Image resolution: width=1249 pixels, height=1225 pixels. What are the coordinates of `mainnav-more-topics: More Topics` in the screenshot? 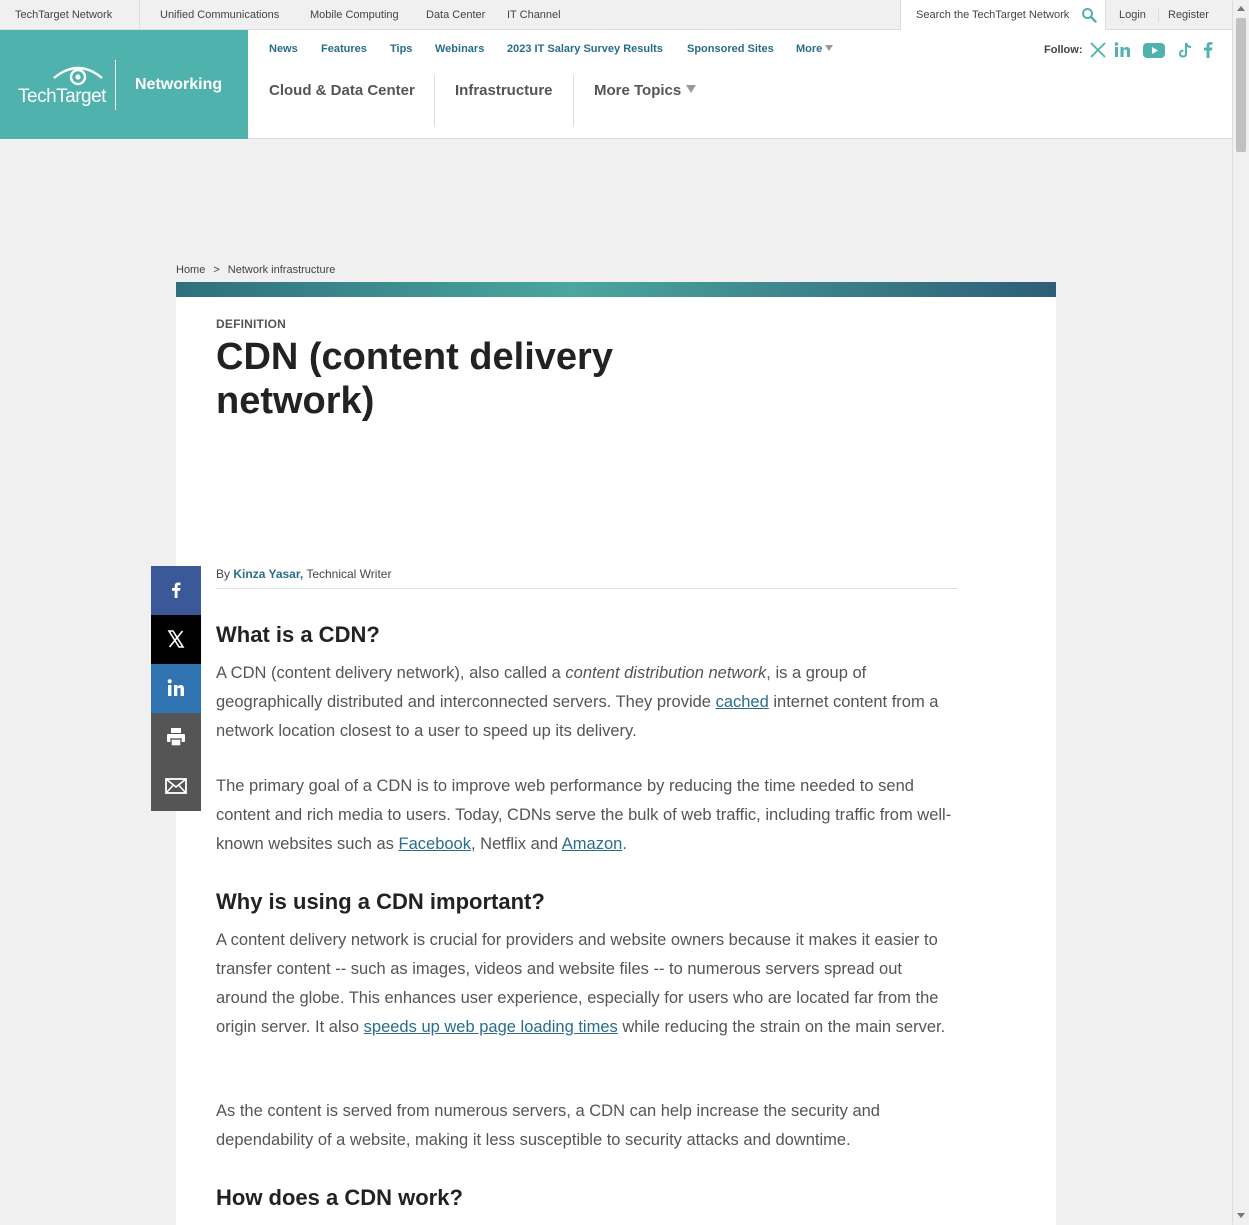 It's located at (645, 90).